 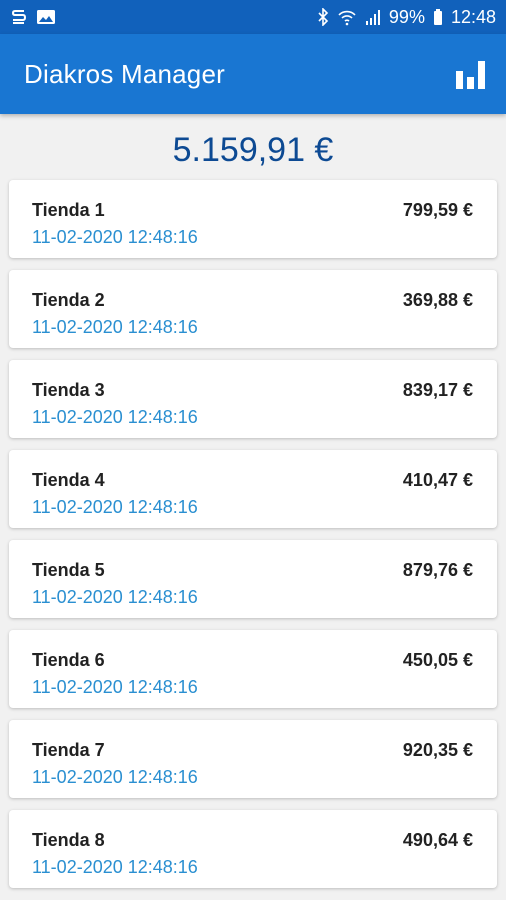 What do you see at coordinates (437, 750) in the screenshot?
I see `store-amount: 920,35 €` at bounding box center [437, 750].